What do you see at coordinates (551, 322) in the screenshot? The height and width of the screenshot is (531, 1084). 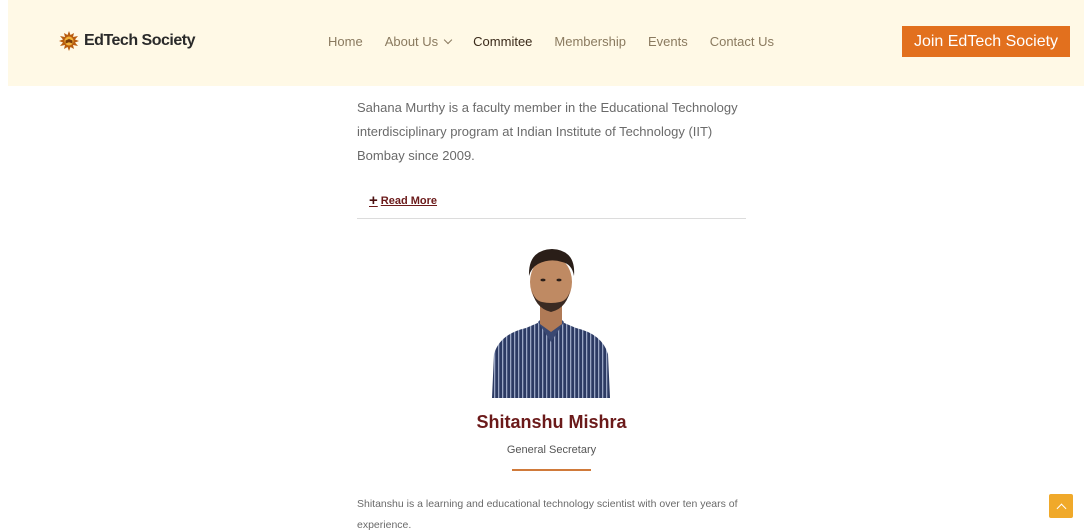 I see `member-photo` at bounding box center [551, 322].